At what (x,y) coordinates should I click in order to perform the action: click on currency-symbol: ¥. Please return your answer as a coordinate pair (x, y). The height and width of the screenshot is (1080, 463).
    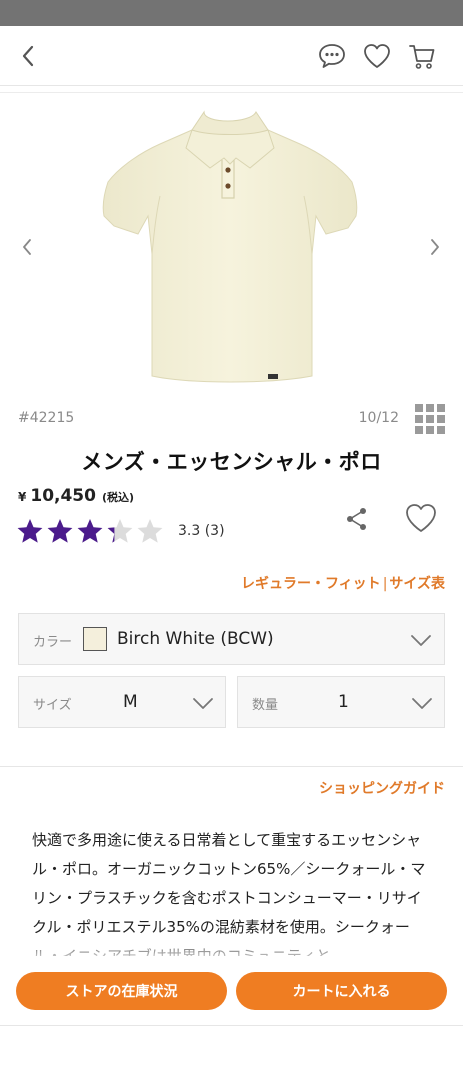
    Looking at the image, I should click on (22, 497).